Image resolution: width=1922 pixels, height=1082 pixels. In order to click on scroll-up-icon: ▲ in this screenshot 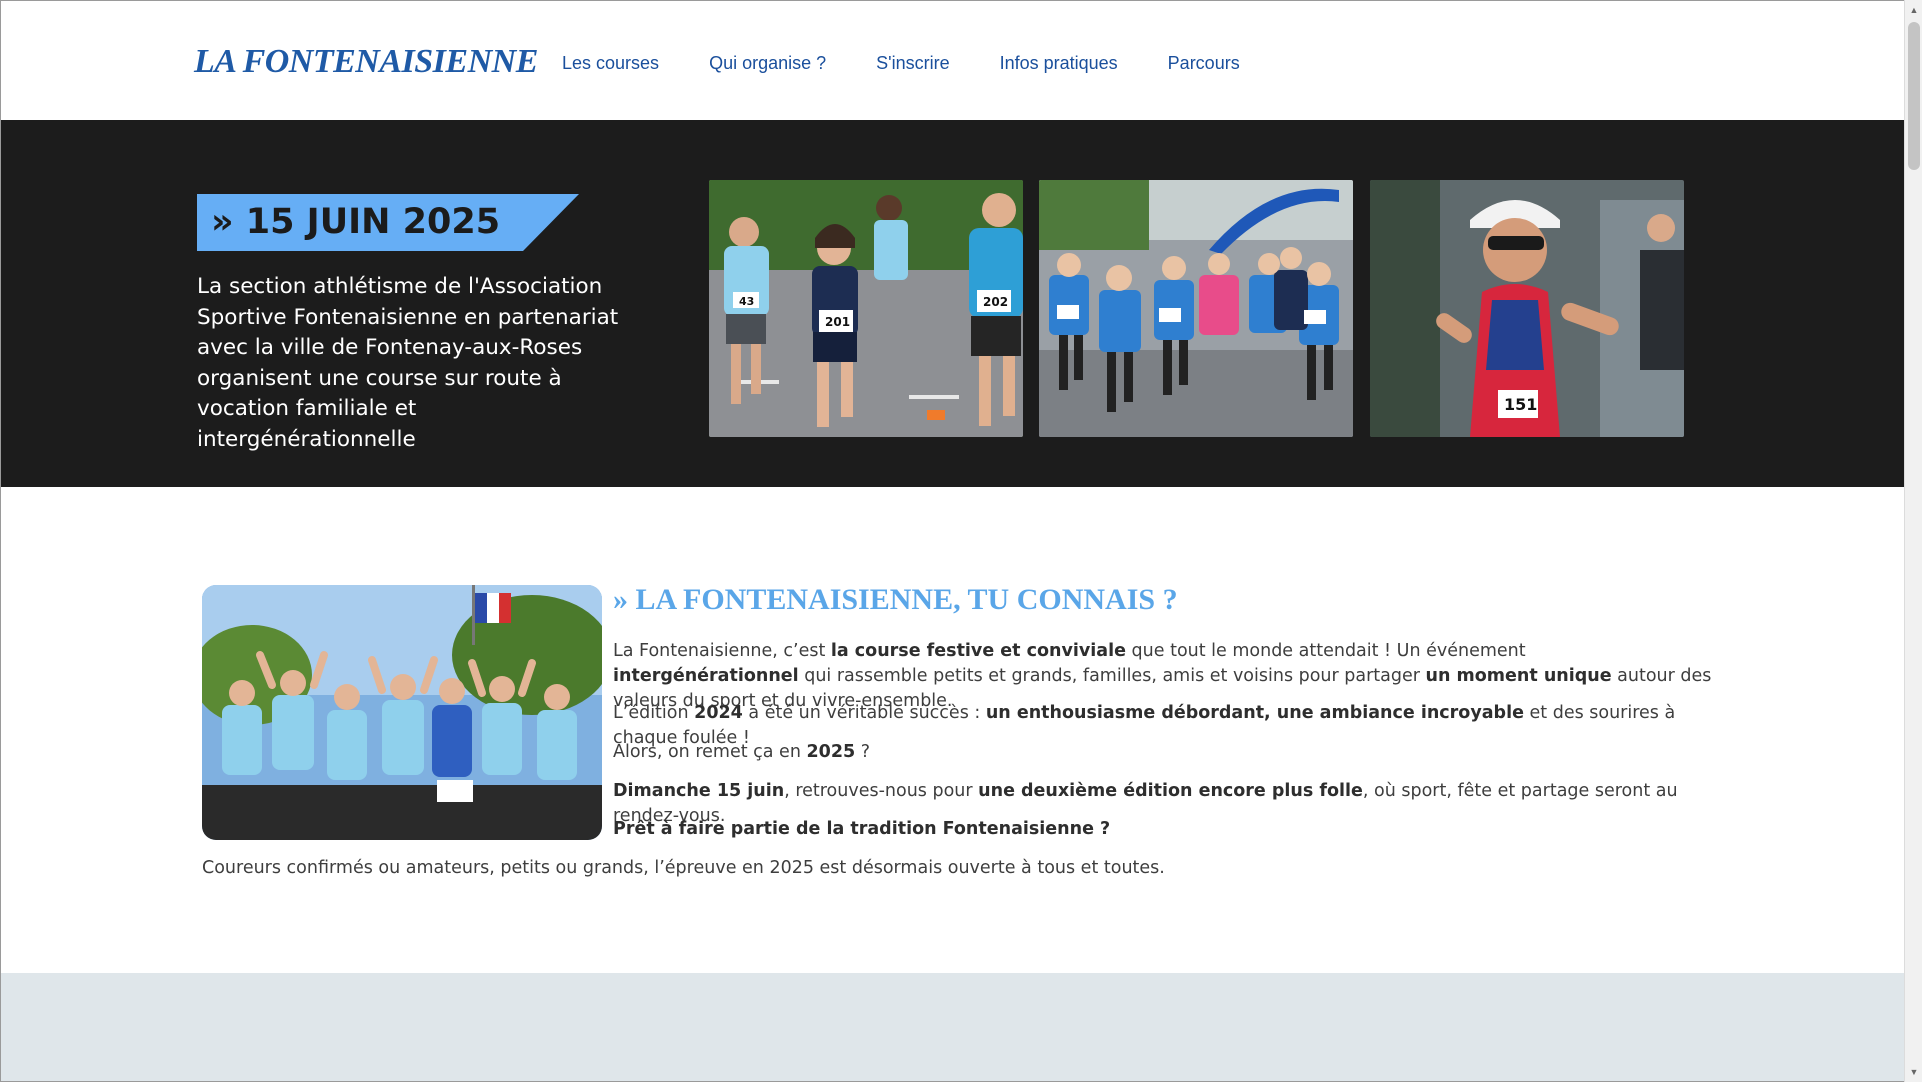, I will do `click(1914, 10)`.